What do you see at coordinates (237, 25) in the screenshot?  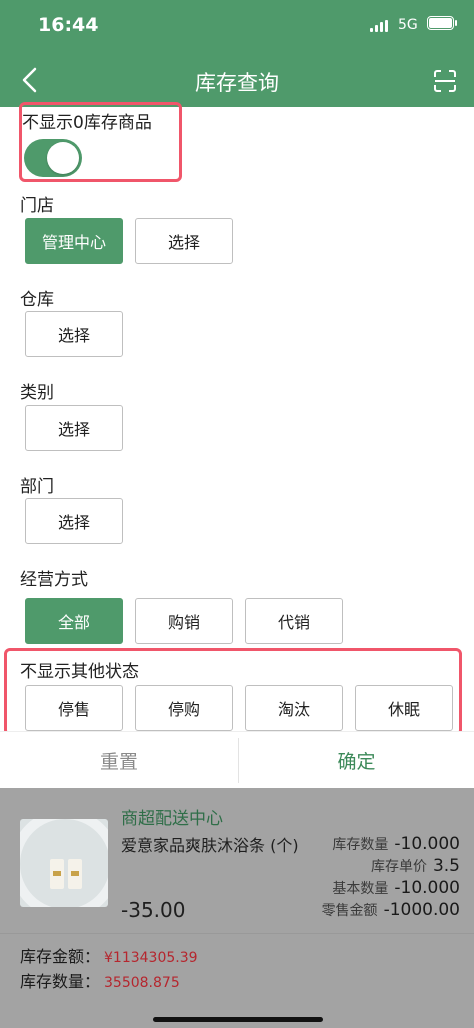 I see `status-bar: 16:44 5G` at bounding box center [237, 25].